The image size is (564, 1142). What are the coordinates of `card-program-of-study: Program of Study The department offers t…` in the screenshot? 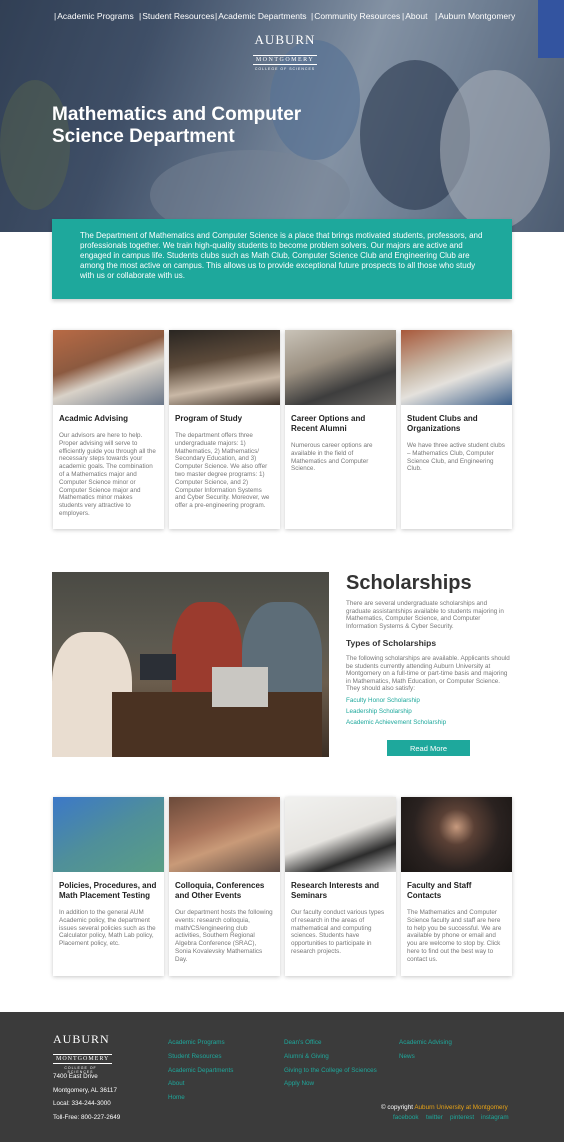 It's located at (224, 429).